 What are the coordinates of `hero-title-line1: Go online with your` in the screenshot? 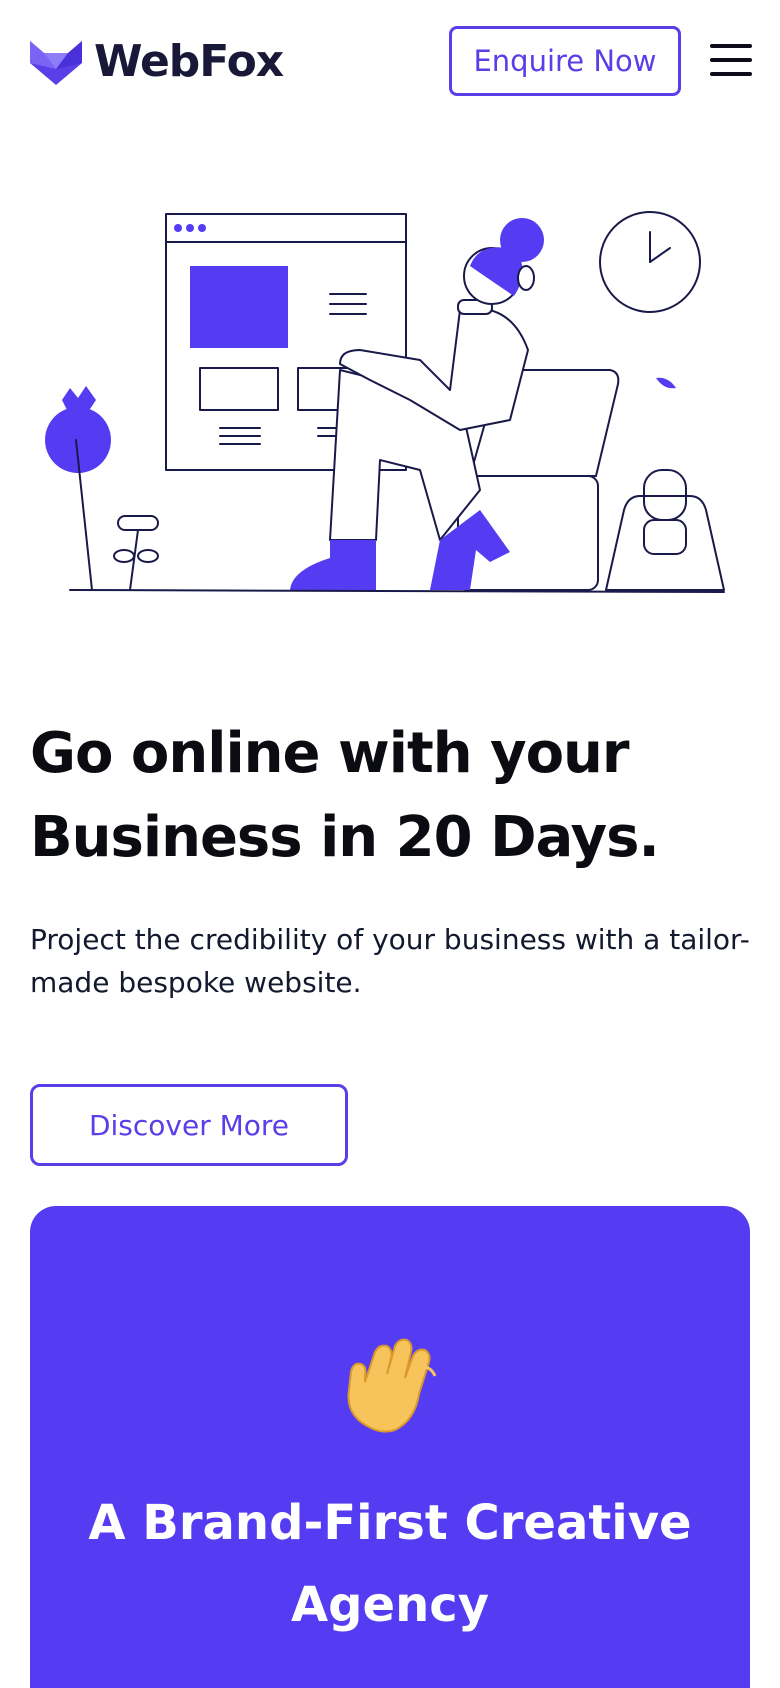 It's located at (330, 753).